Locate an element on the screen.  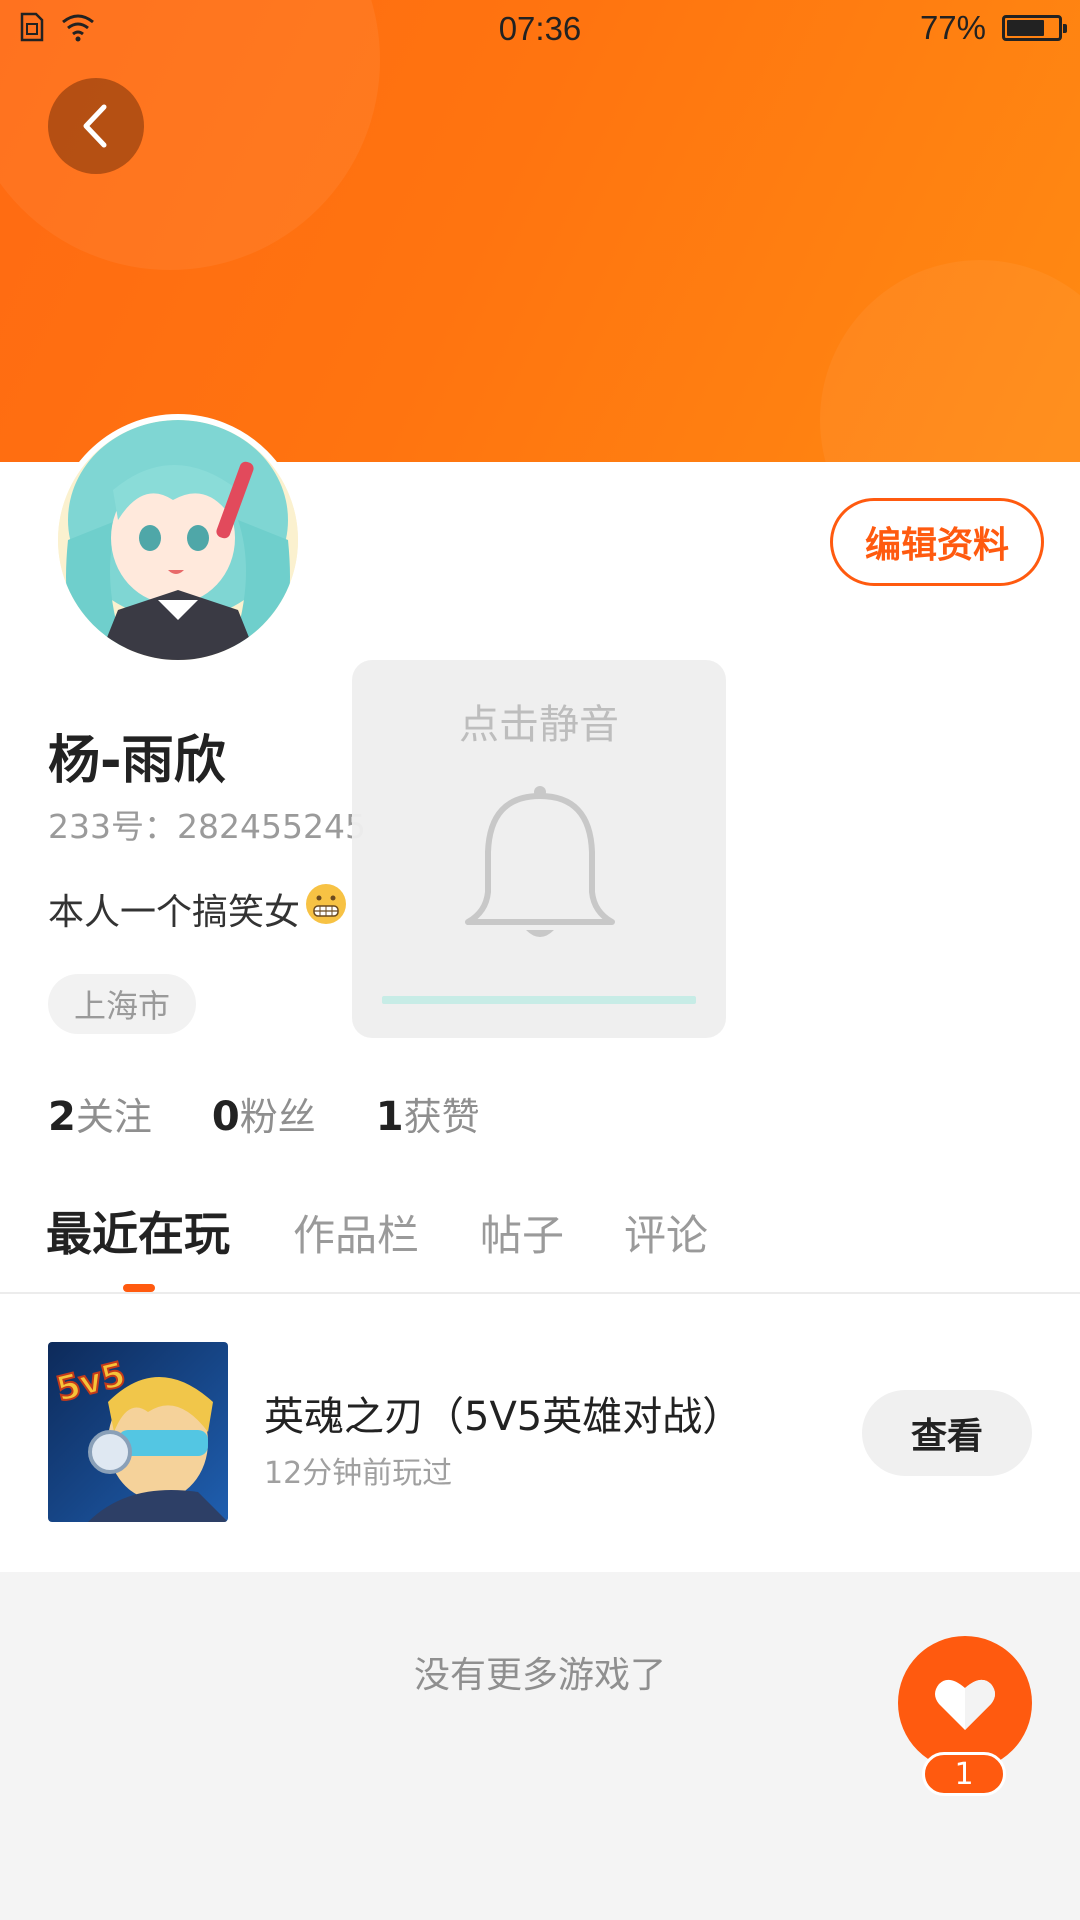
tab-comments: 评论 is located at coordinates (666, 1232).